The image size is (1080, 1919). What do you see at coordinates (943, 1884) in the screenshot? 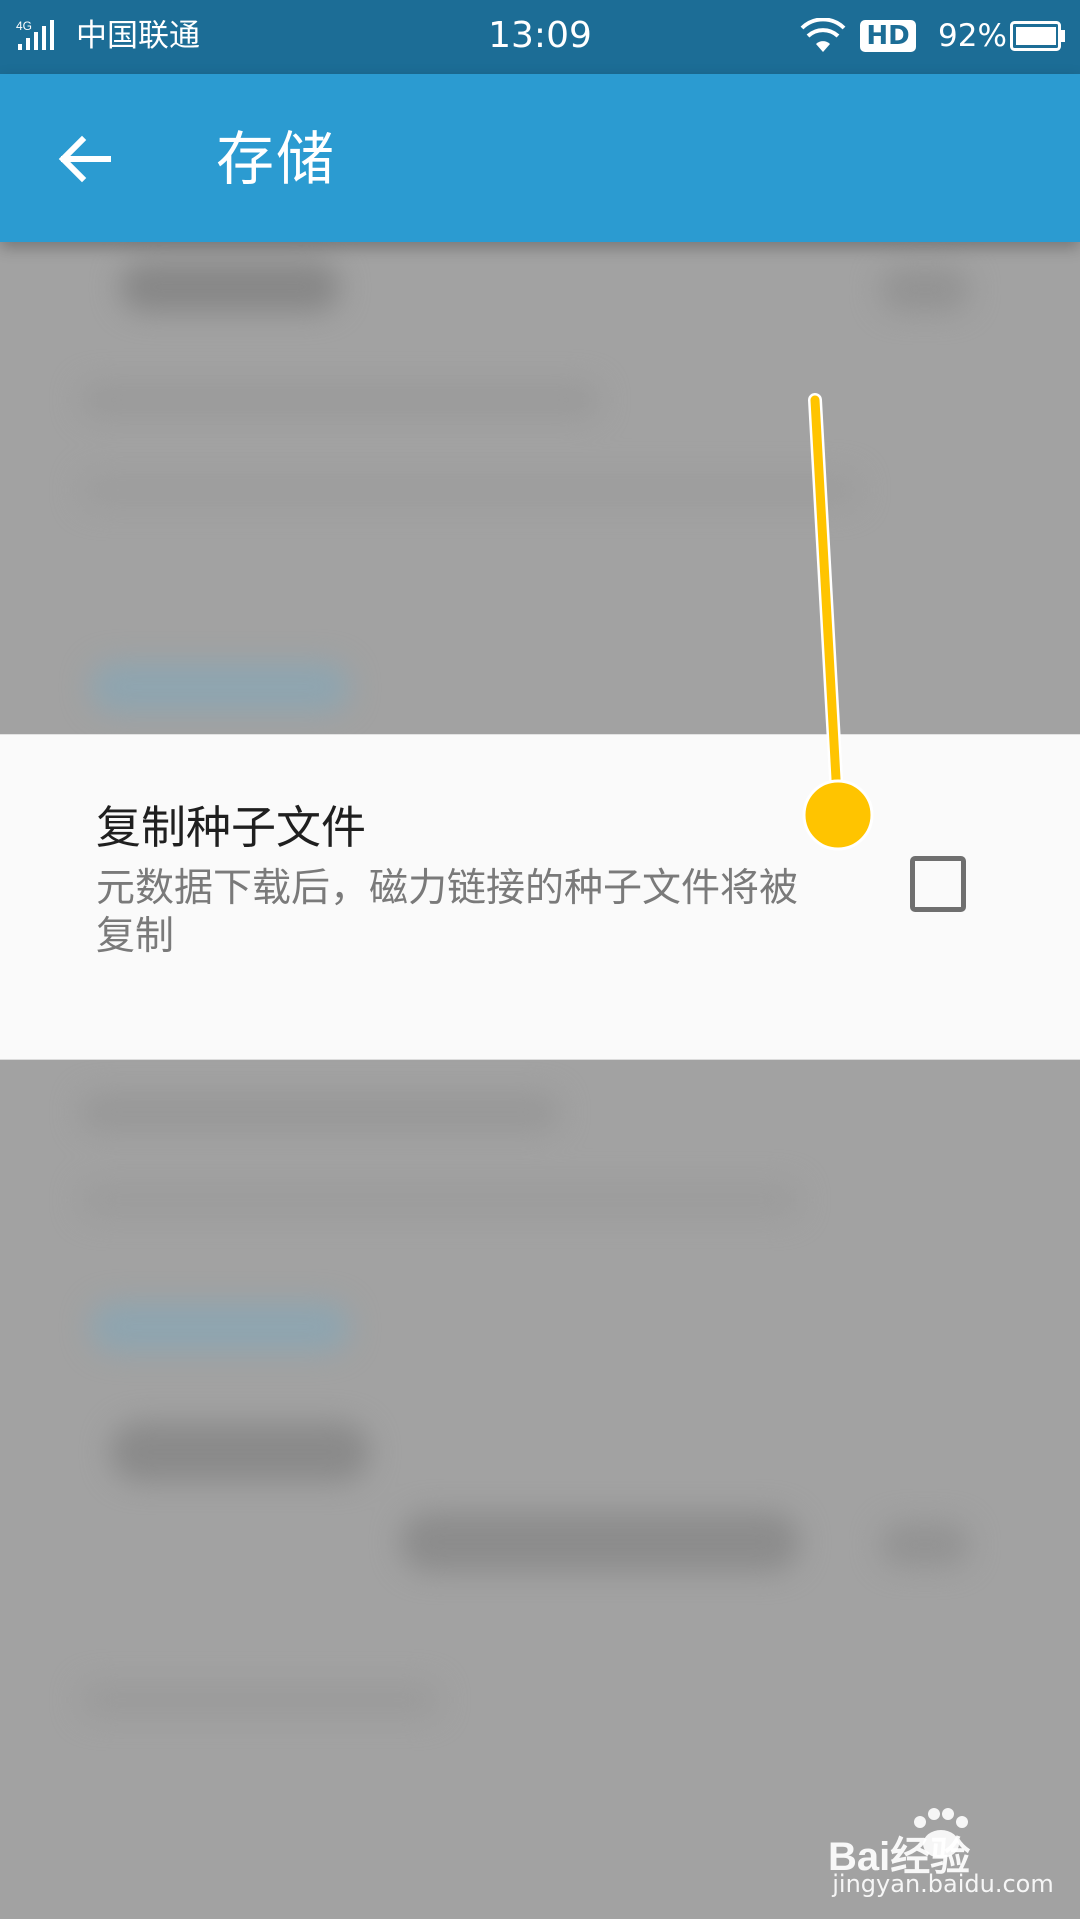
I see `watermark-url: jingyan.baidu.com` at bounding box center [943, 1884].